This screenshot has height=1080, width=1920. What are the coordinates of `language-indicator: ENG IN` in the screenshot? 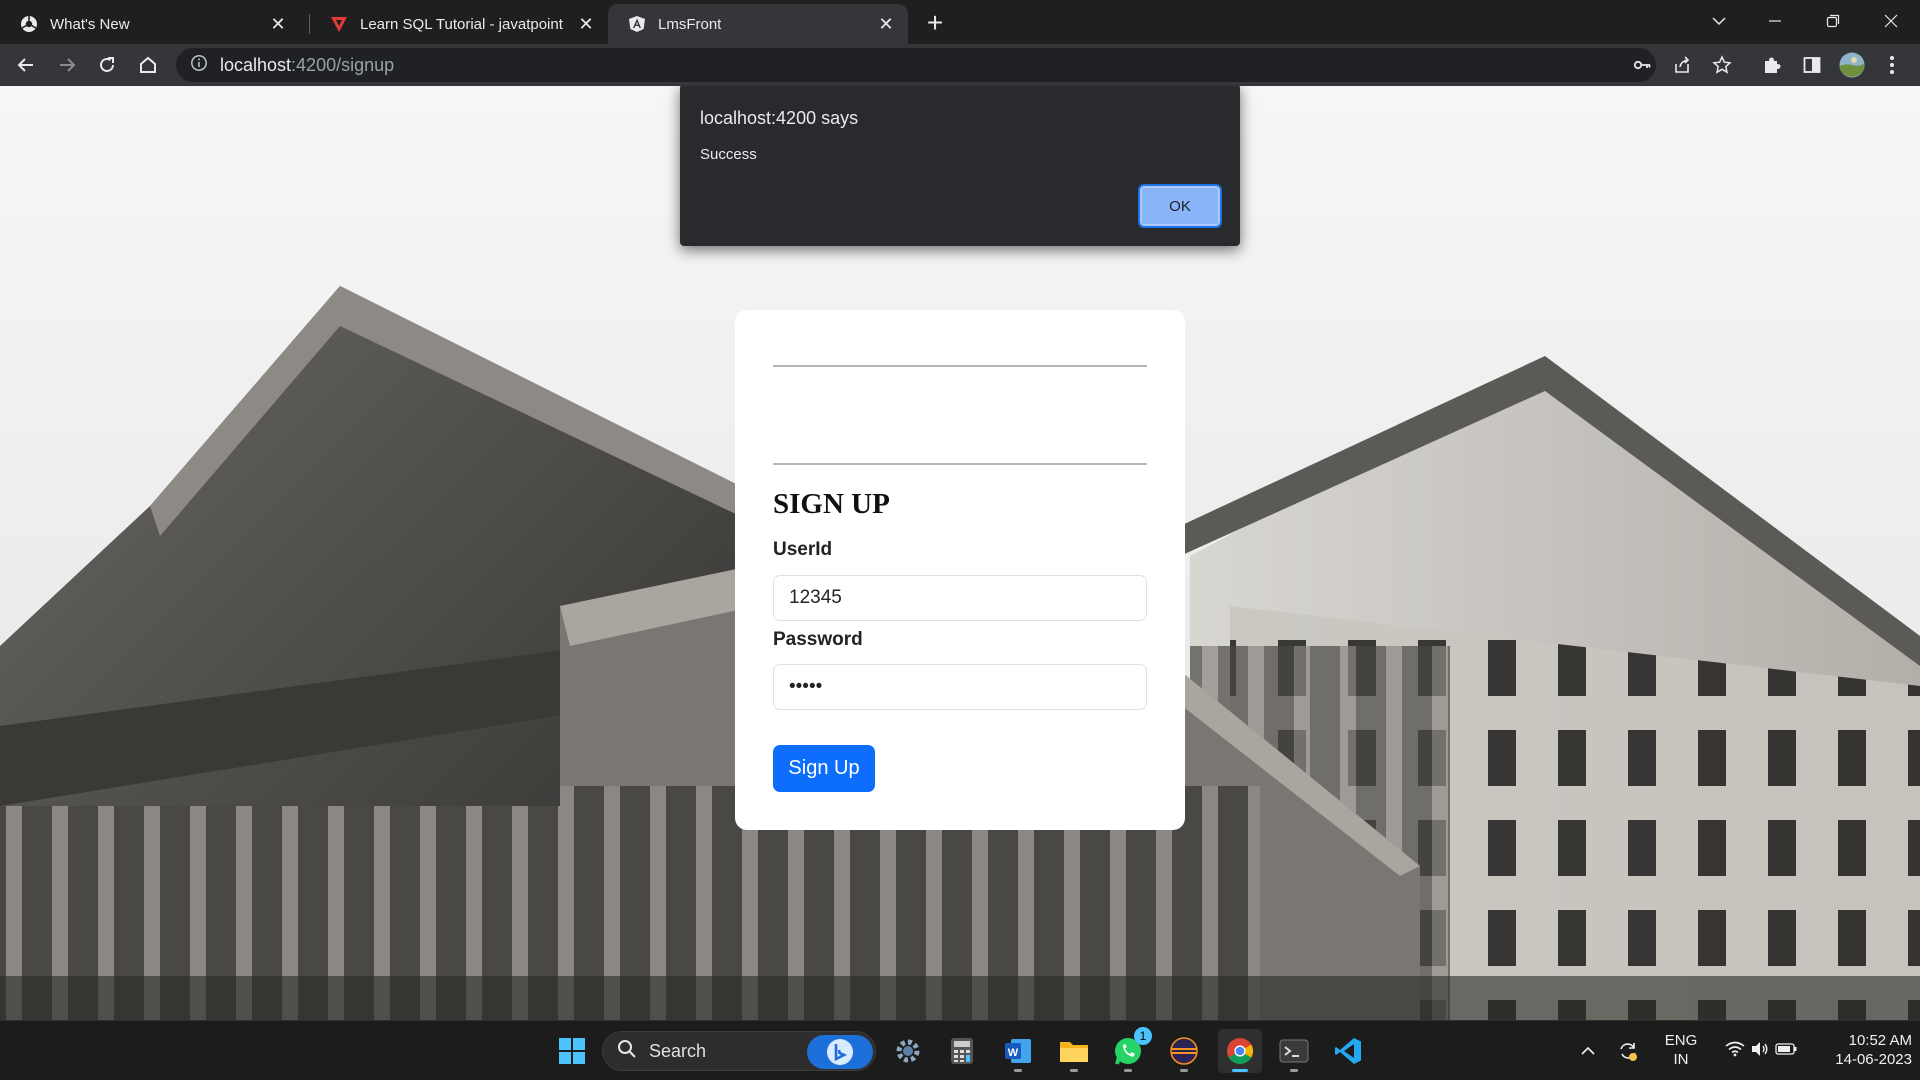 It's located at (1681, 1050).